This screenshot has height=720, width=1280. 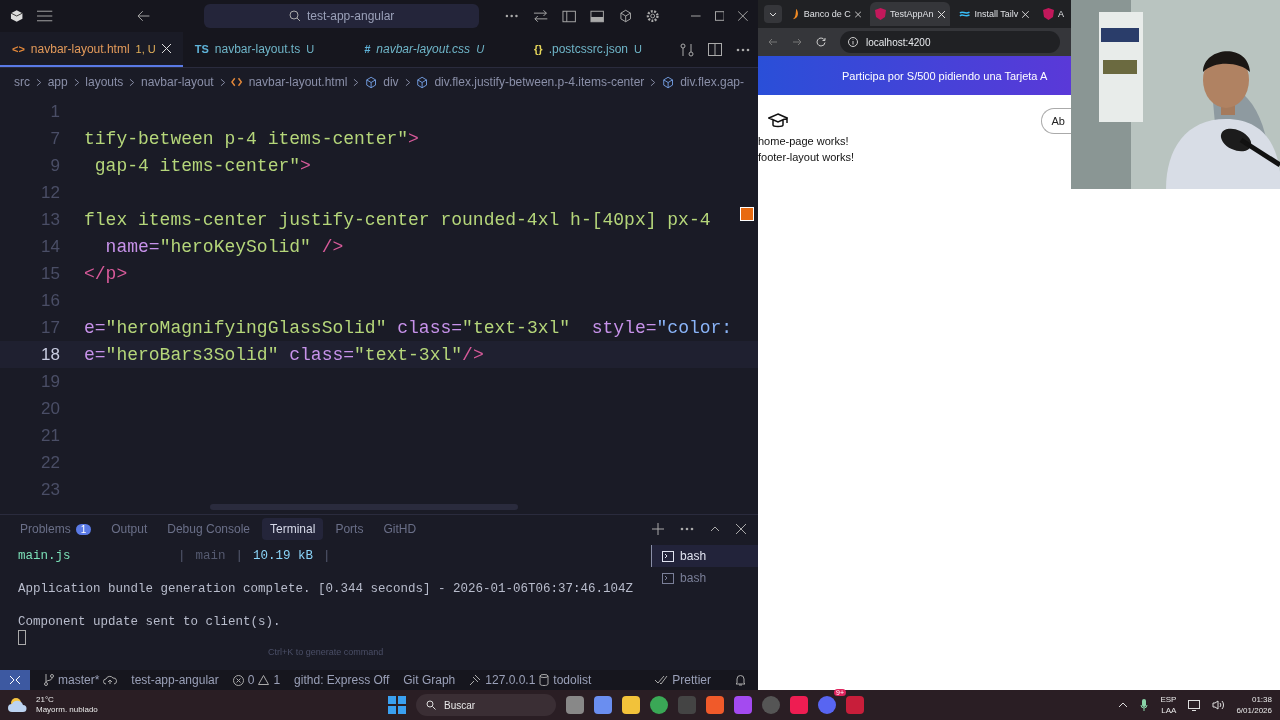 I want to click on chat-app-icon, so click(x=827, y=705).